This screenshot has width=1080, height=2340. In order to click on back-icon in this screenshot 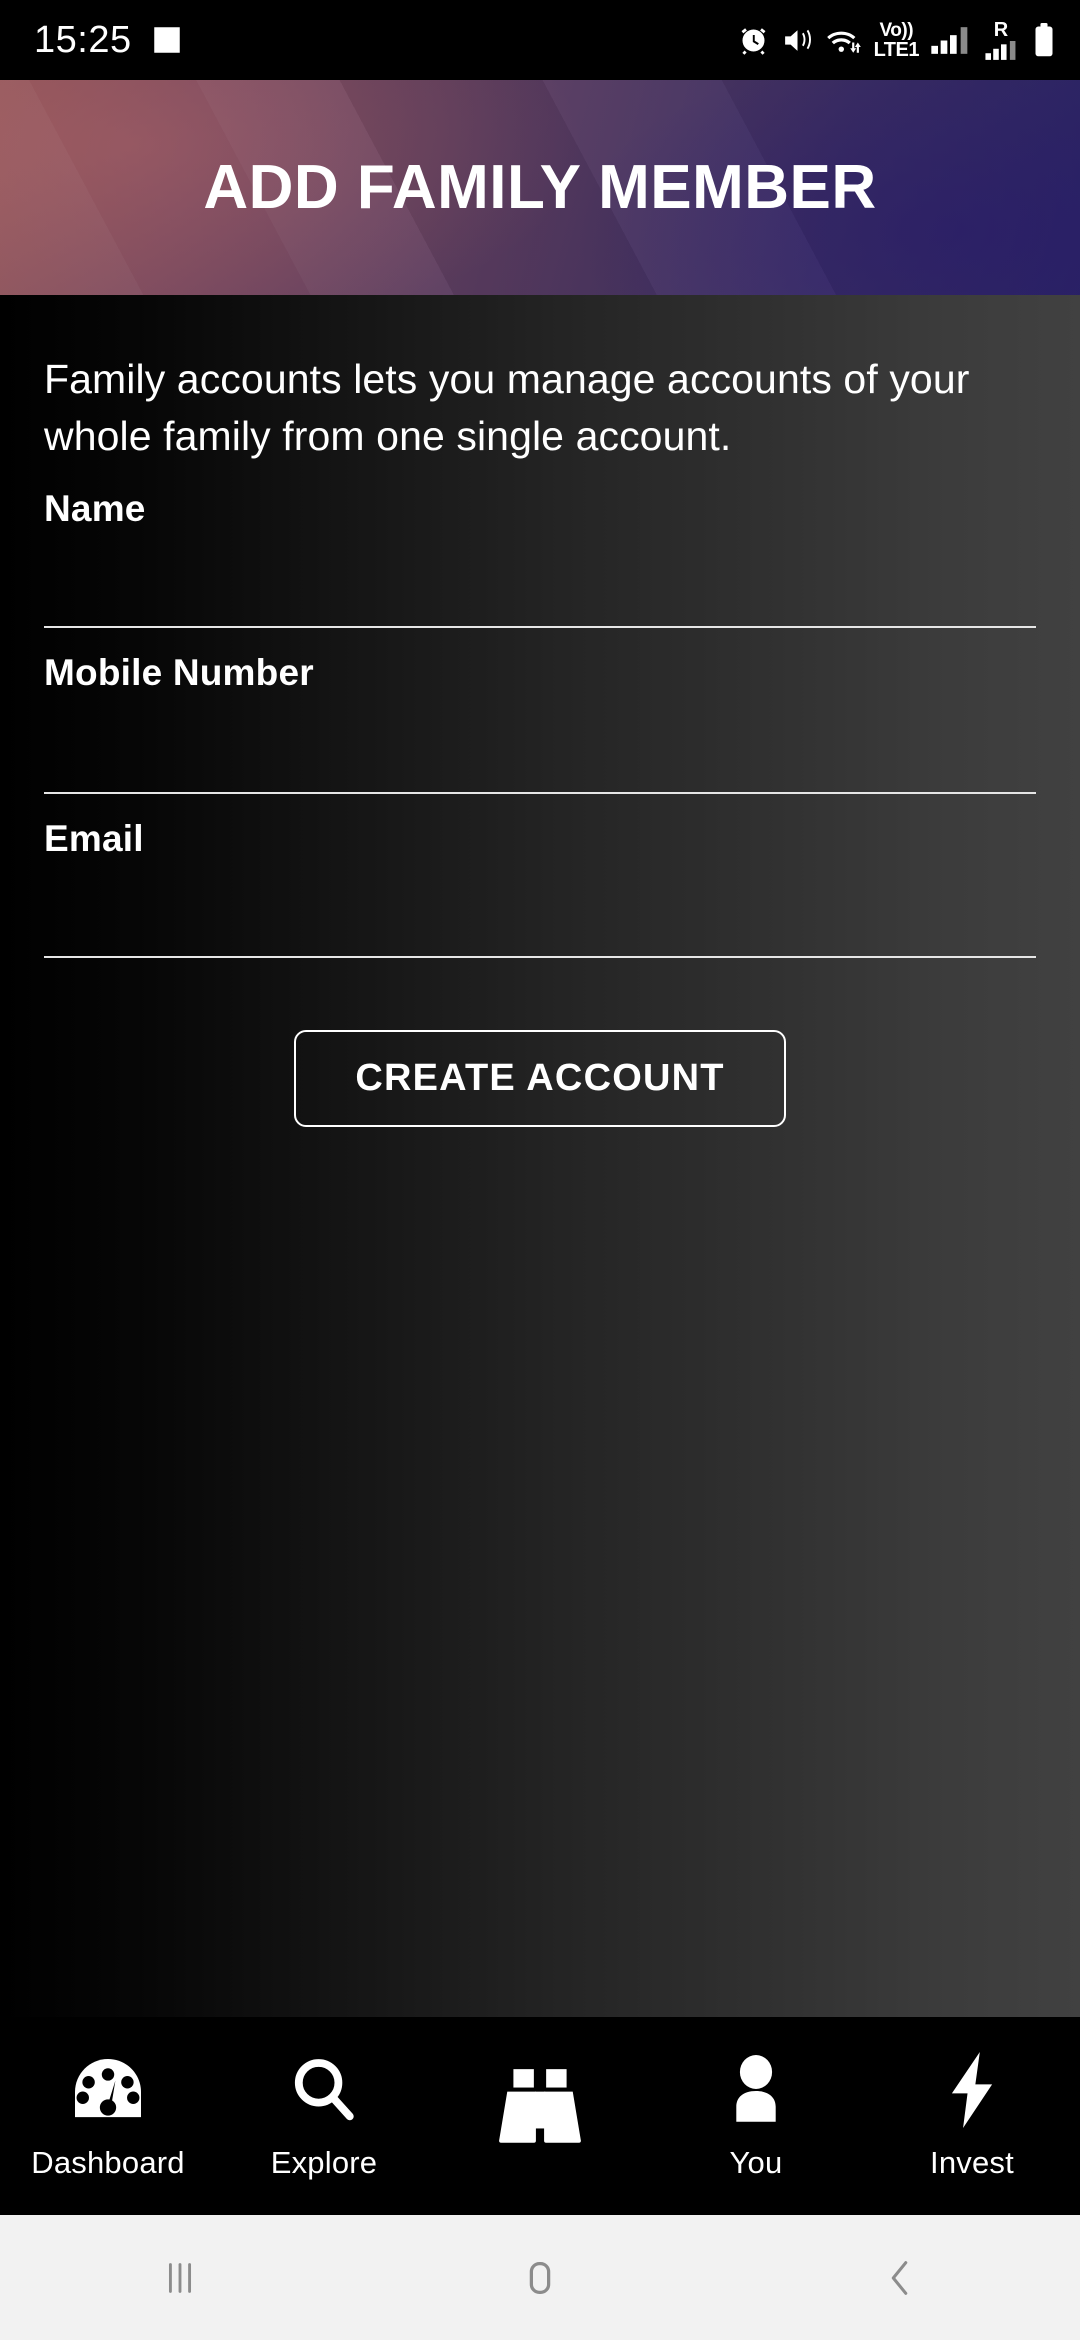, I will do `click(899, 2277)`.